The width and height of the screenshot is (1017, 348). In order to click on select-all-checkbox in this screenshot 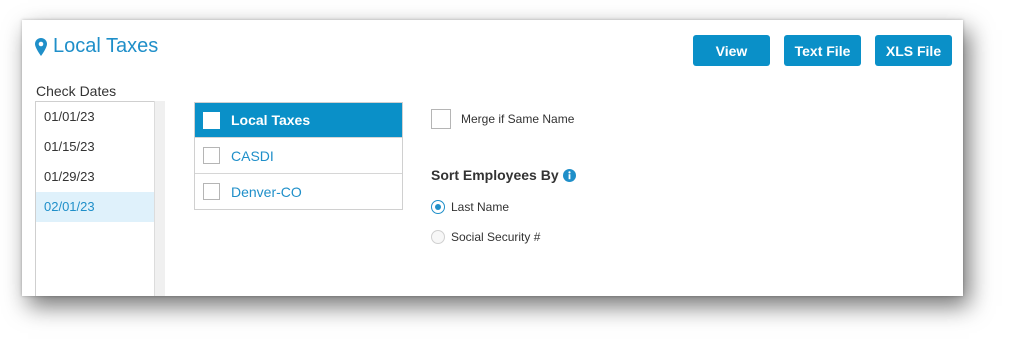, I will do `click(211, 120)`.